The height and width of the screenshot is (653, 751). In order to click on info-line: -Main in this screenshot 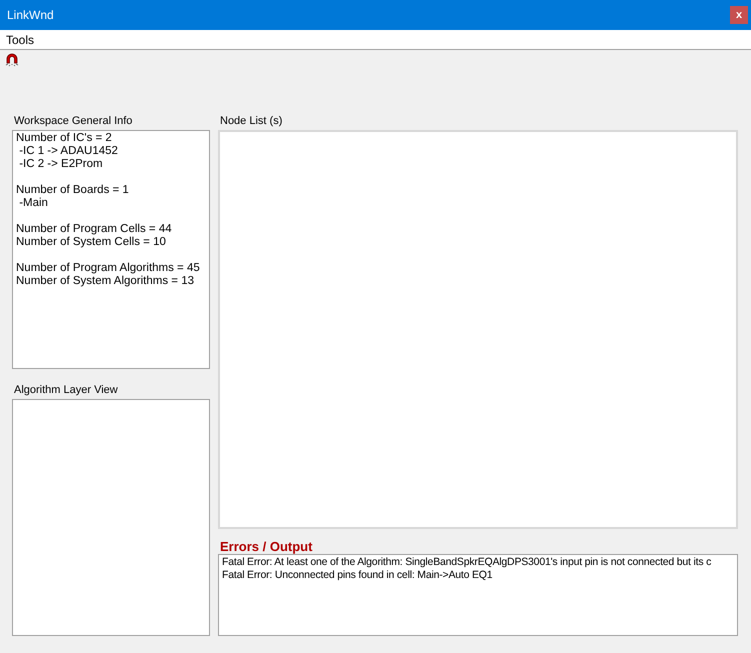, I will do `click(33, 203)`.